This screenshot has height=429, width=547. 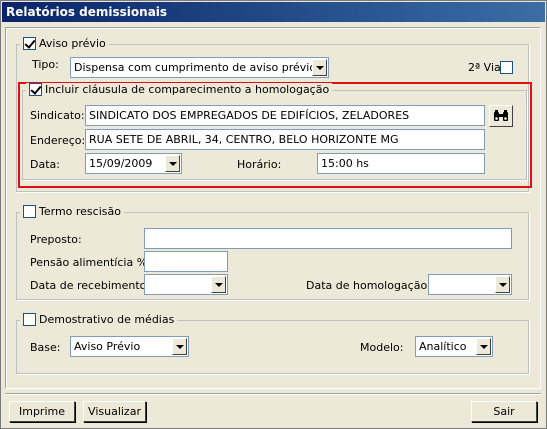 I want to click on window-title: Relatórios demissionais, so click(x=273, y=12).